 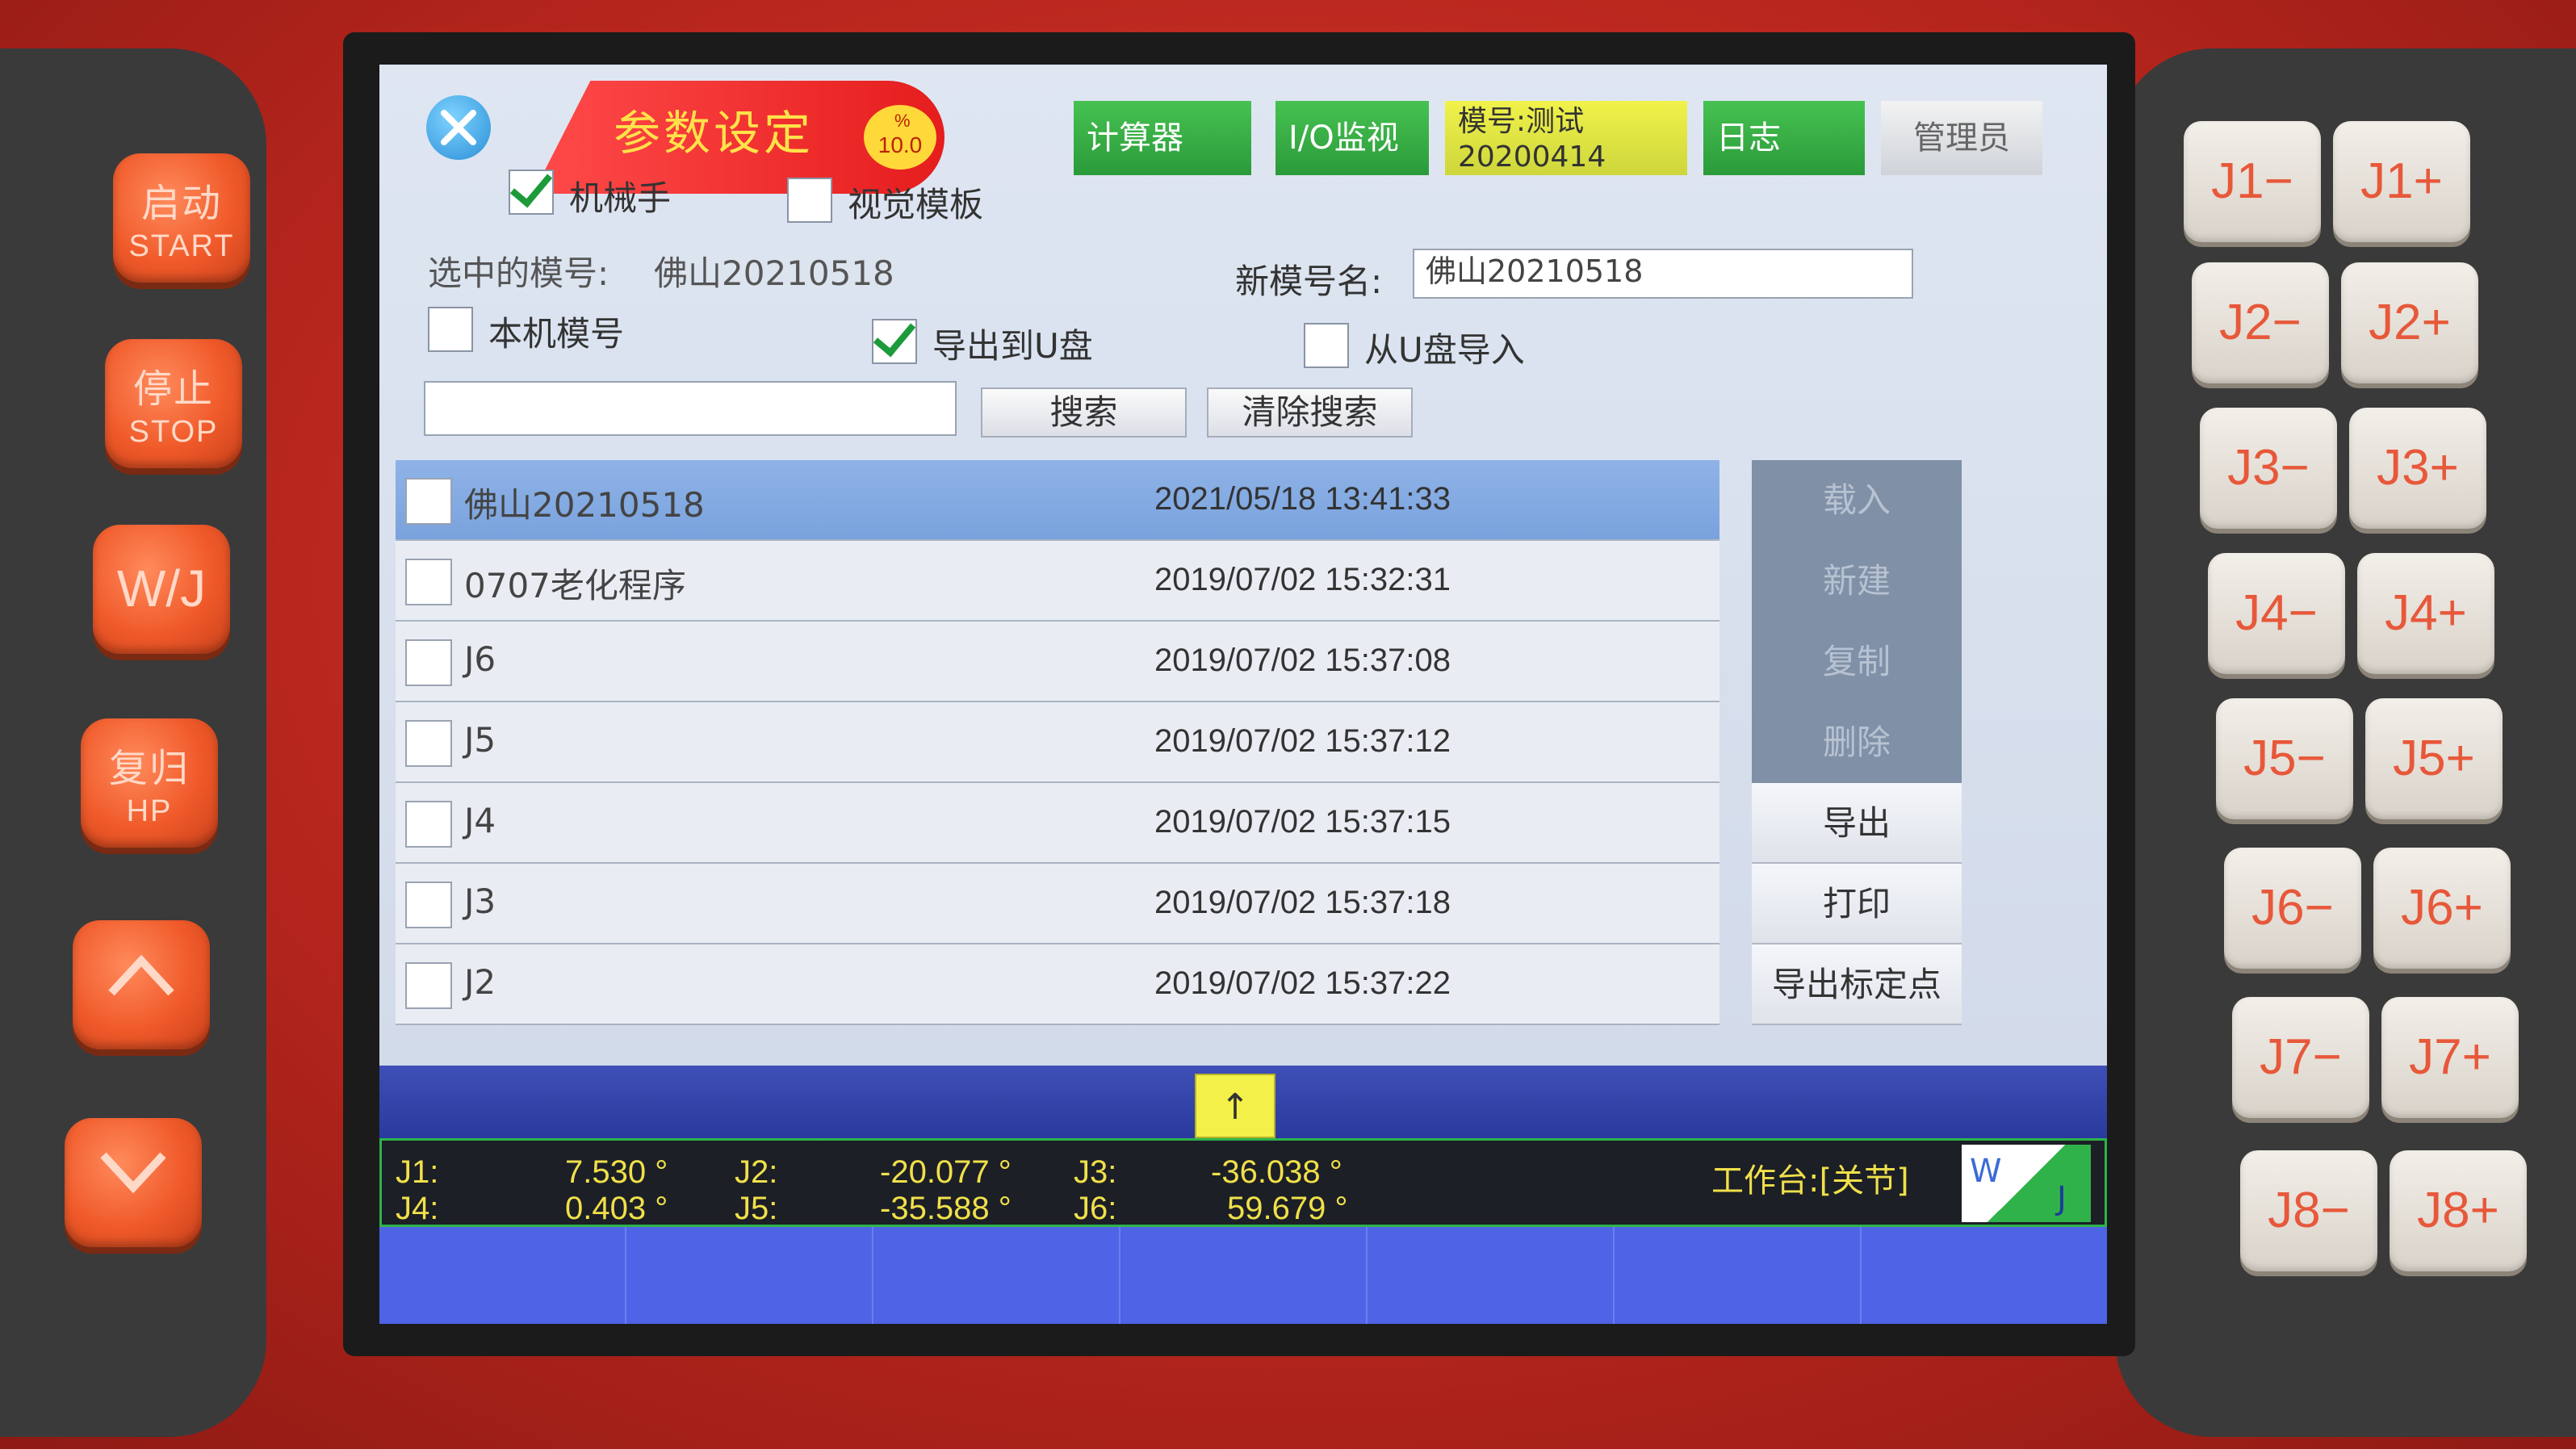 I want to click on stop-button: 停止 STOP, so click(x=173, y=403).